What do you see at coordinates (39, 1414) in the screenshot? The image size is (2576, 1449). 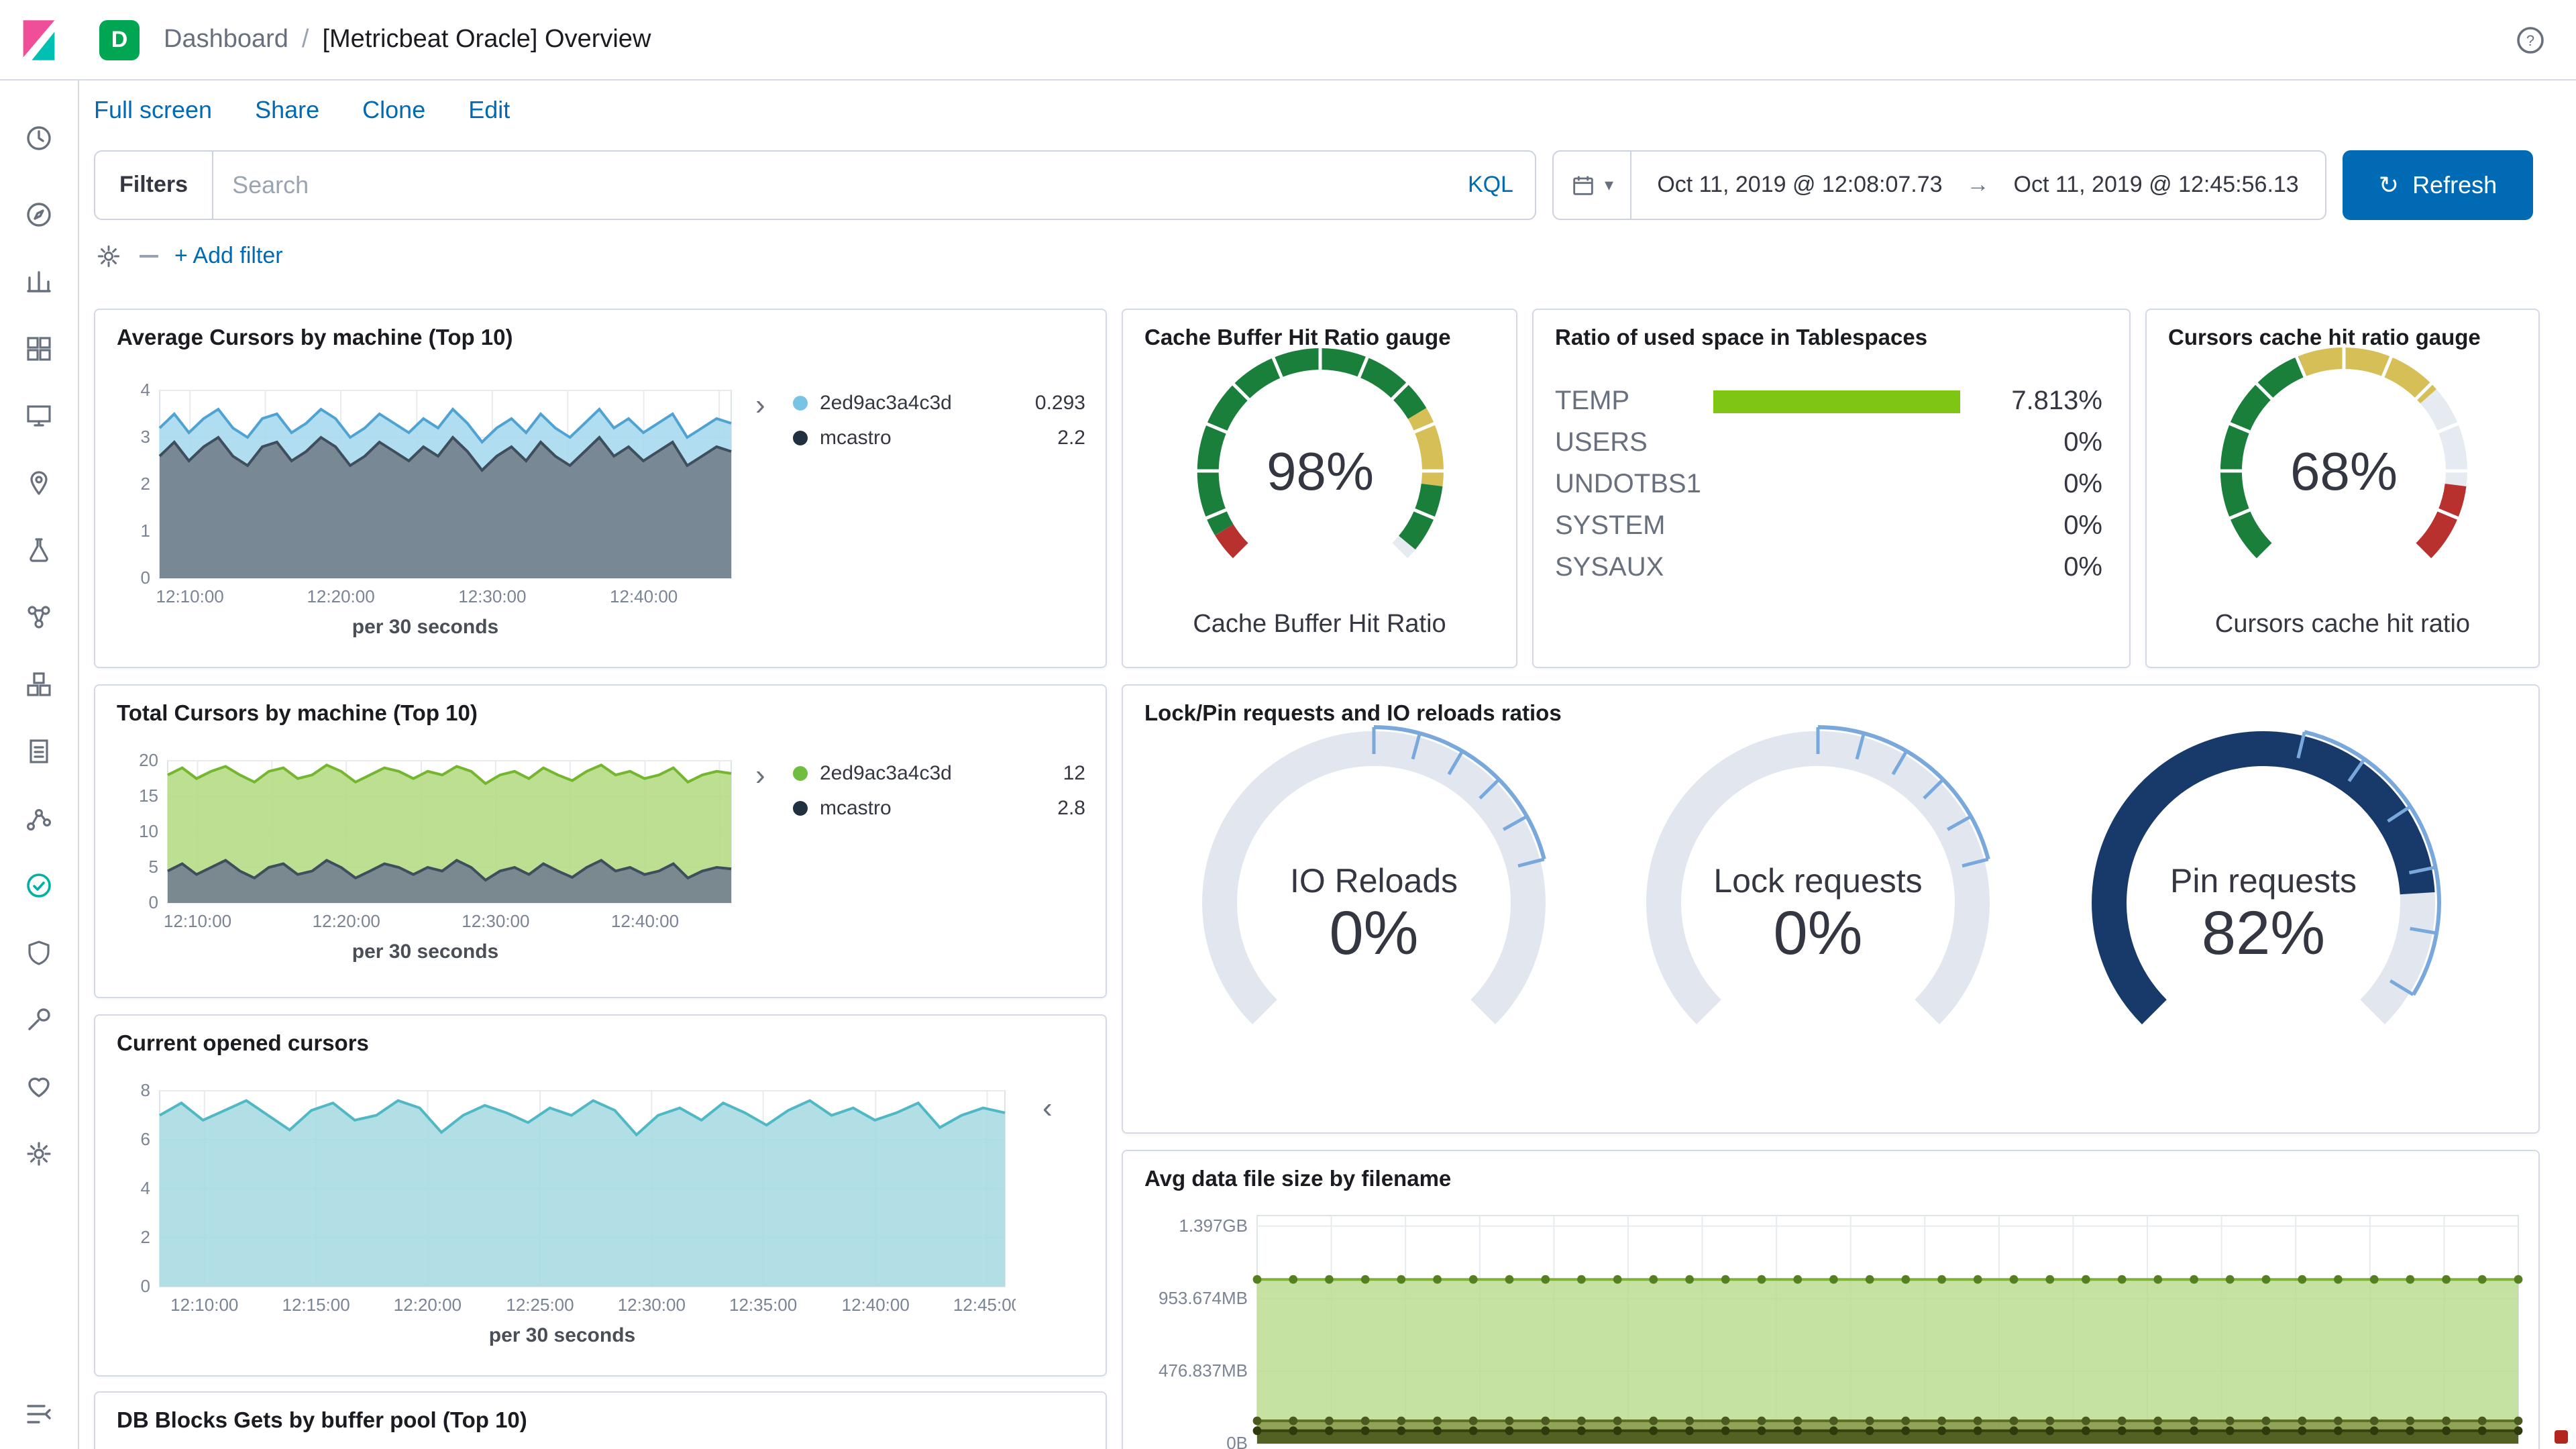 I see `collapse-sidebar-icon` at bounding box center [39, 1414].